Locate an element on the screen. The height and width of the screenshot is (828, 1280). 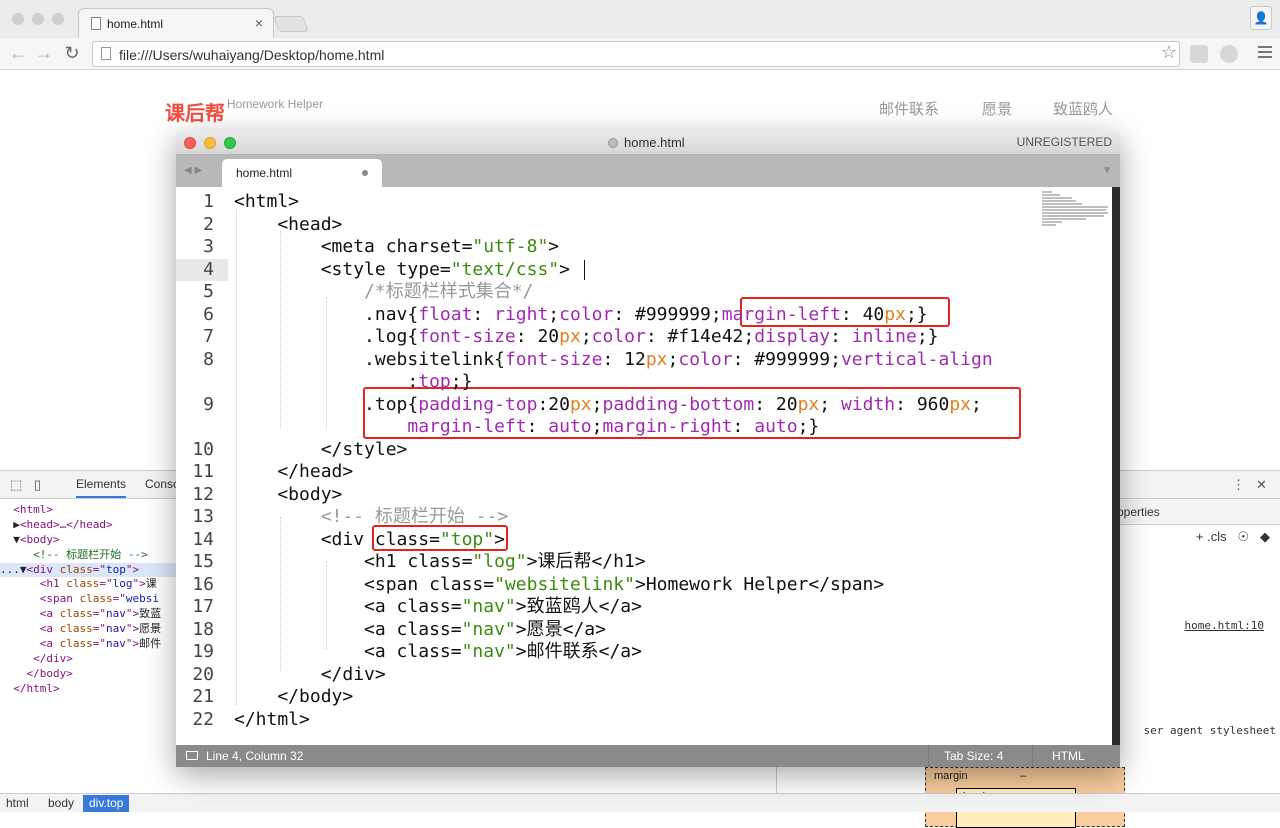
react-devtools-icon is located at coordinates (1229, 54).